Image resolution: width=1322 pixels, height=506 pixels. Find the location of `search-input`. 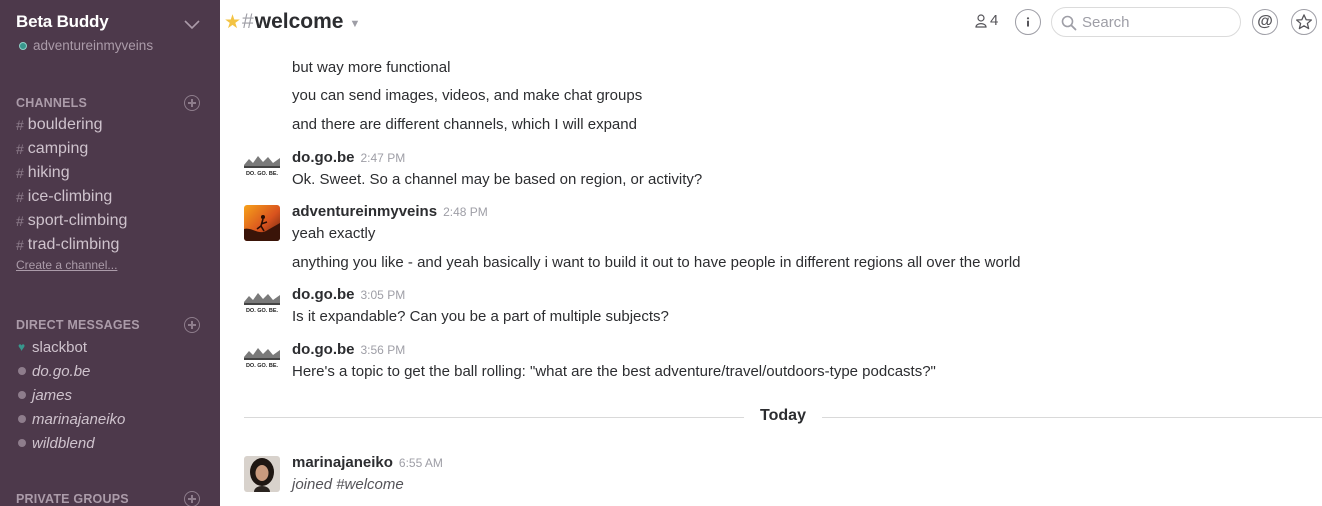

search-input is located at coordinates (1157, 22).